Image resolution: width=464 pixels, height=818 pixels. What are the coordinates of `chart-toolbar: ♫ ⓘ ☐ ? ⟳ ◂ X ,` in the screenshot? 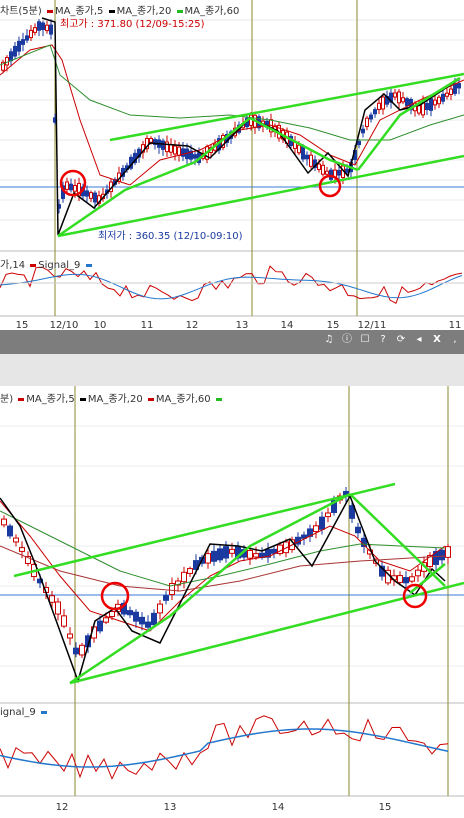 It's located at (232, 342).